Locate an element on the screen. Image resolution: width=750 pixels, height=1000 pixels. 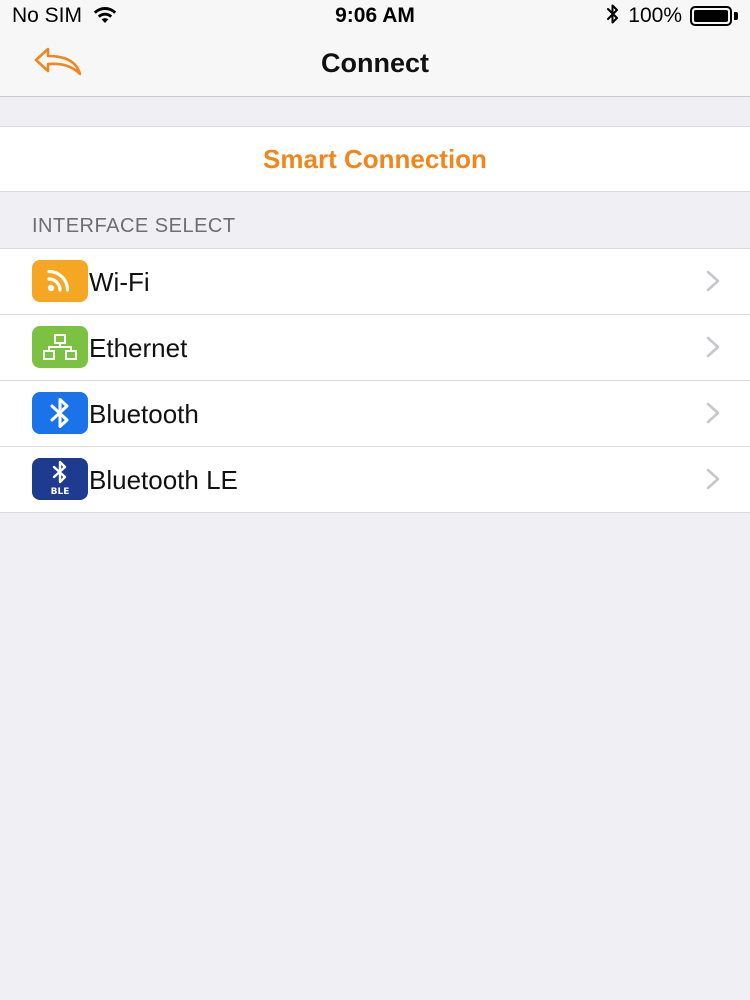
navigation-bar: Connect is located at coordinates (375, 64).